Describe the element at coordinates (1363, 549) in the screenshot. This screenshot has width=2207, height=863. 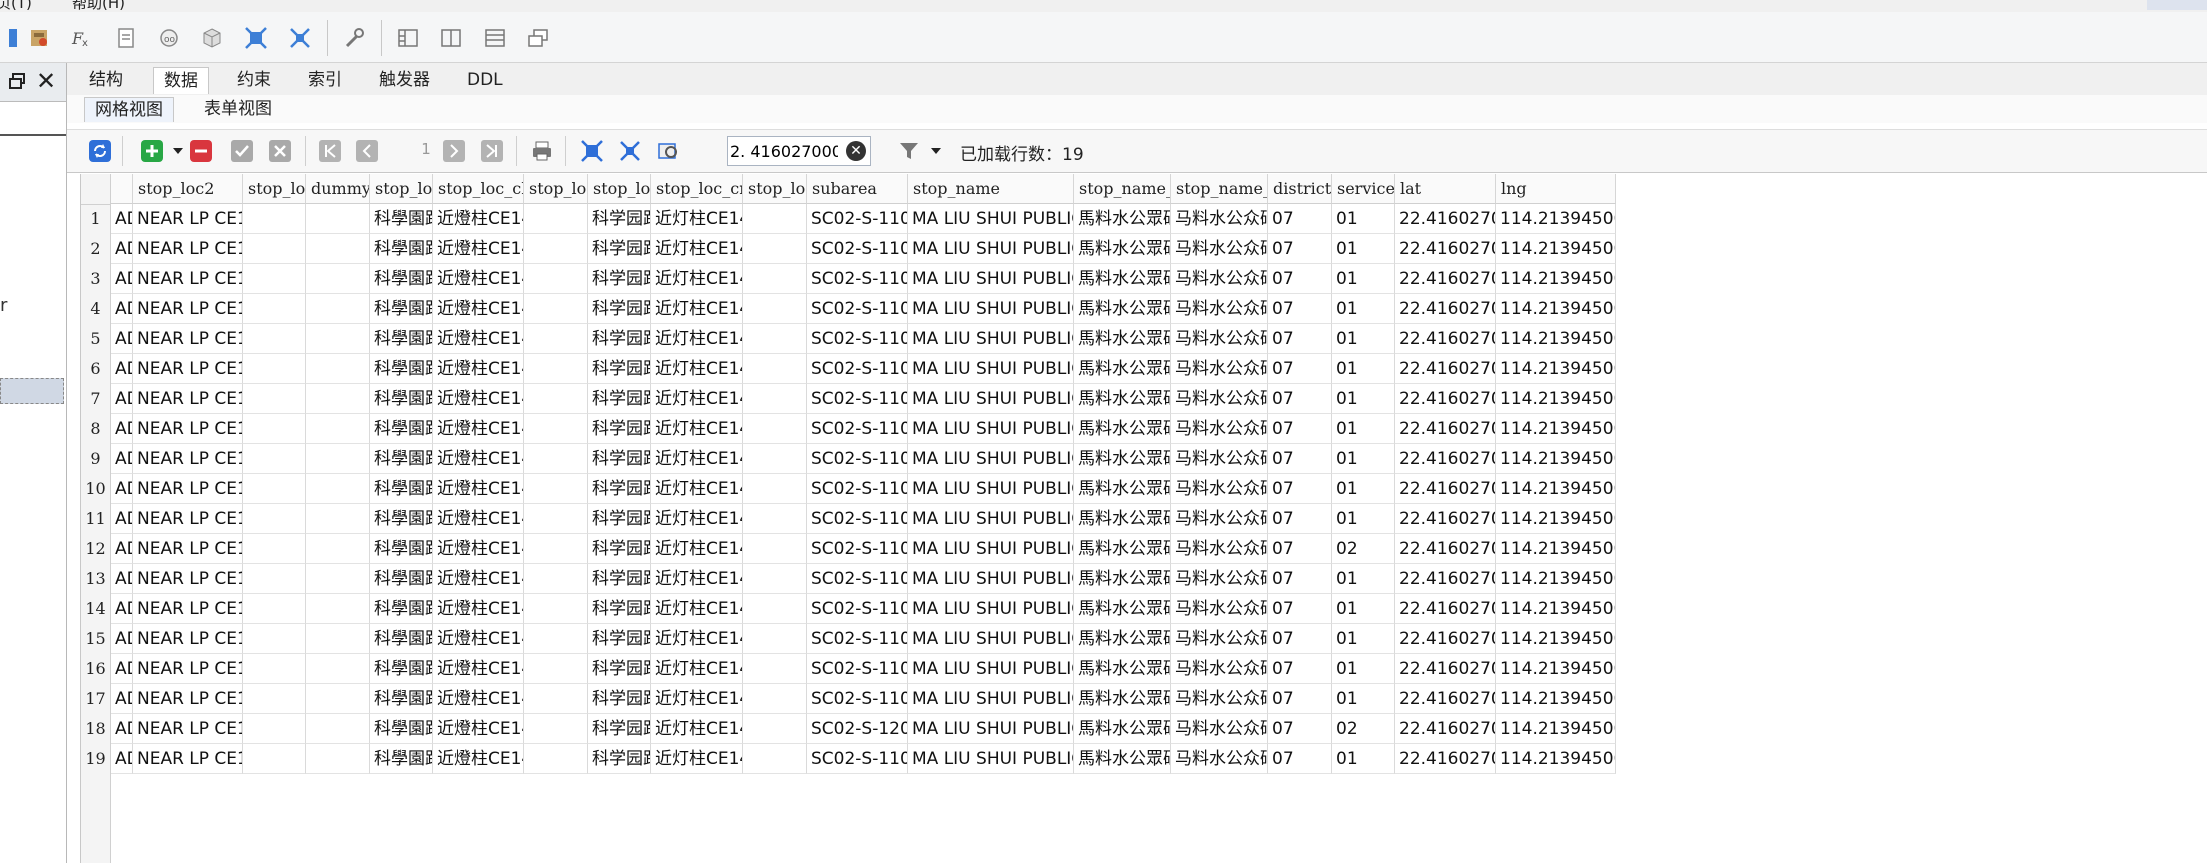
I see `table-cell: 02` at that location.